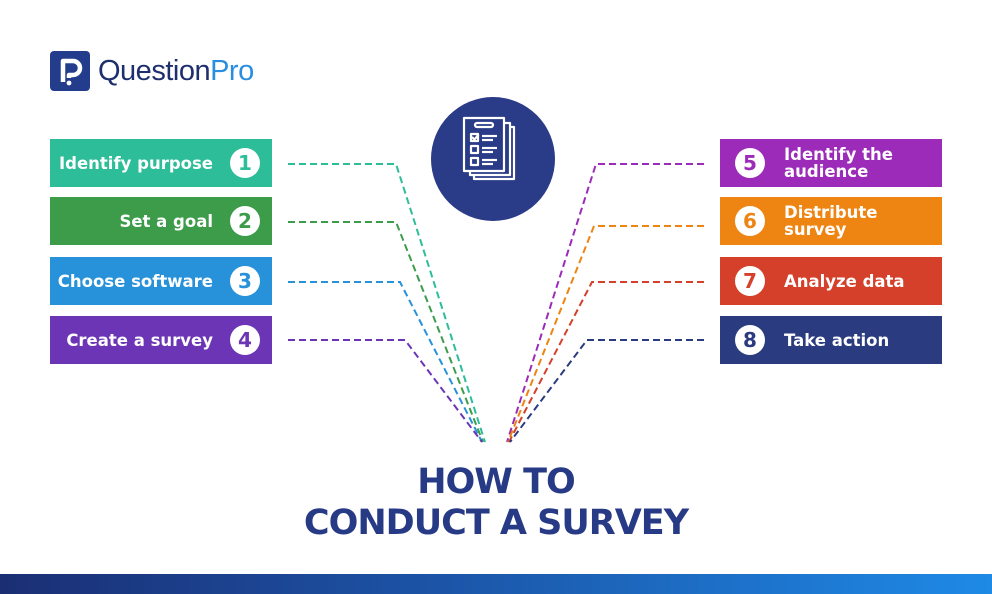  I want to click on page-title: HOW TO CONDUCT A SURVEY, so click(496, 503).